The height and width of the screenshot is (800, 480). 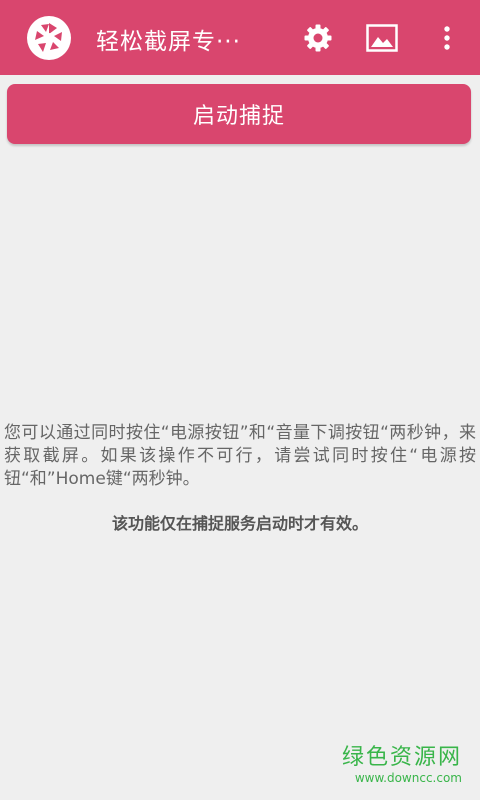 What do you see at coordinates (49, 38) in the screenshot?
I see `camera-aperture-icon` at bounding box center [49, 38].